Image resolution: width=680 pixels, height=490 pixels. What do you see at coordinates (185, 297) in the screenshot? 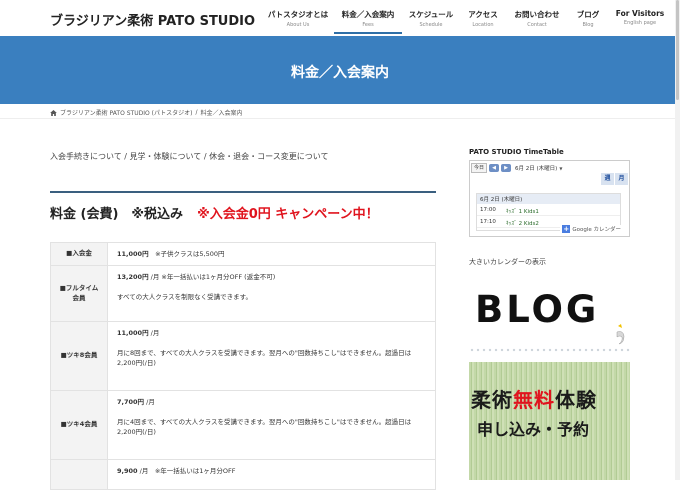
I see `fee-desc: すべての大人クラスを制限なく受講できます。` at bounding box center [185, 297].